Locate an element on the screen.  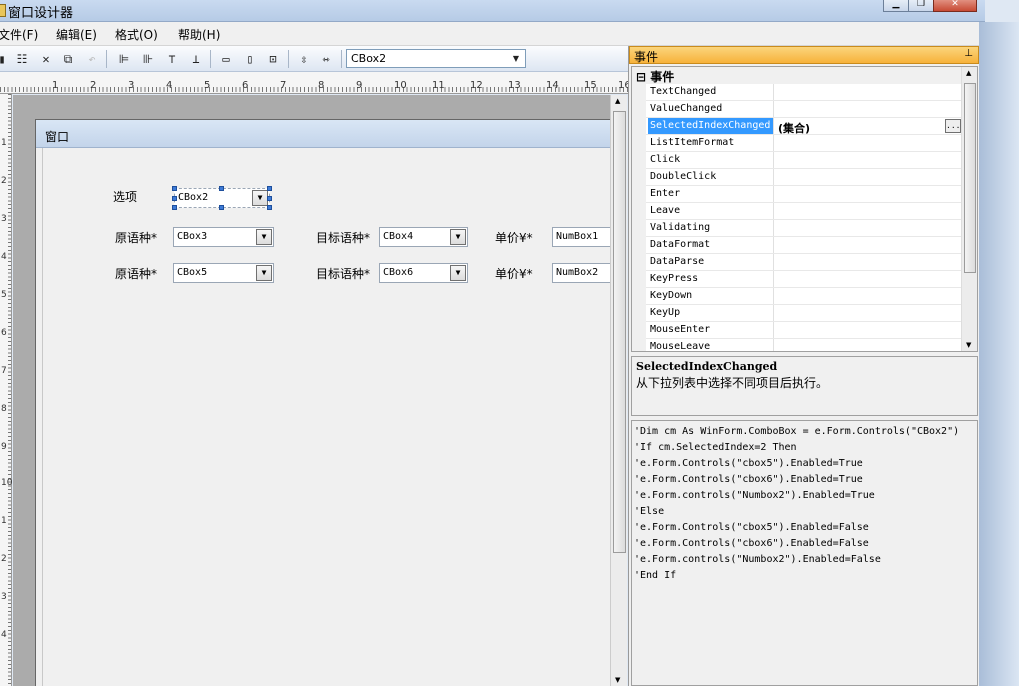
combo-value: CBox5 is located at coordinates (192, 272).